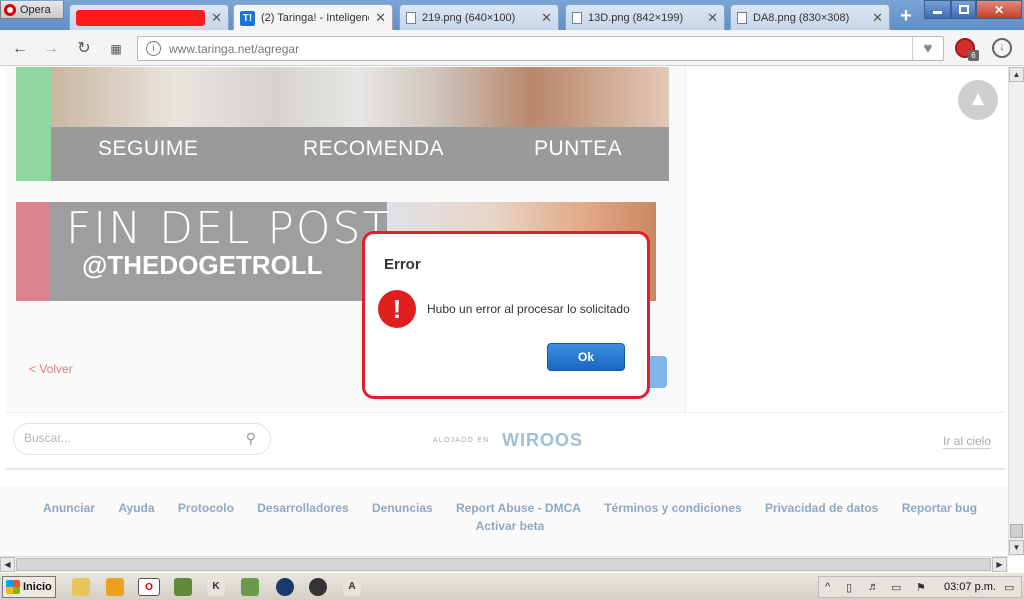  What do you see at coordinates (234, 49) in the screenshot?
I see `url-text: www.taringa.net/agregar` at bounding box center [234, 49].